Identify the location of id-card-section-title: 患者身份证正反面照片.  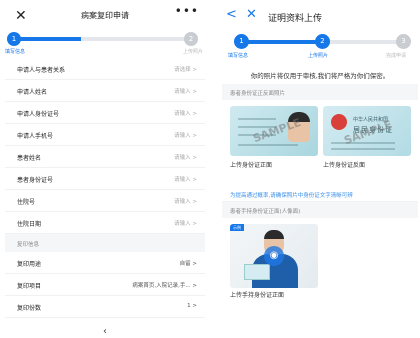
(320, 92).